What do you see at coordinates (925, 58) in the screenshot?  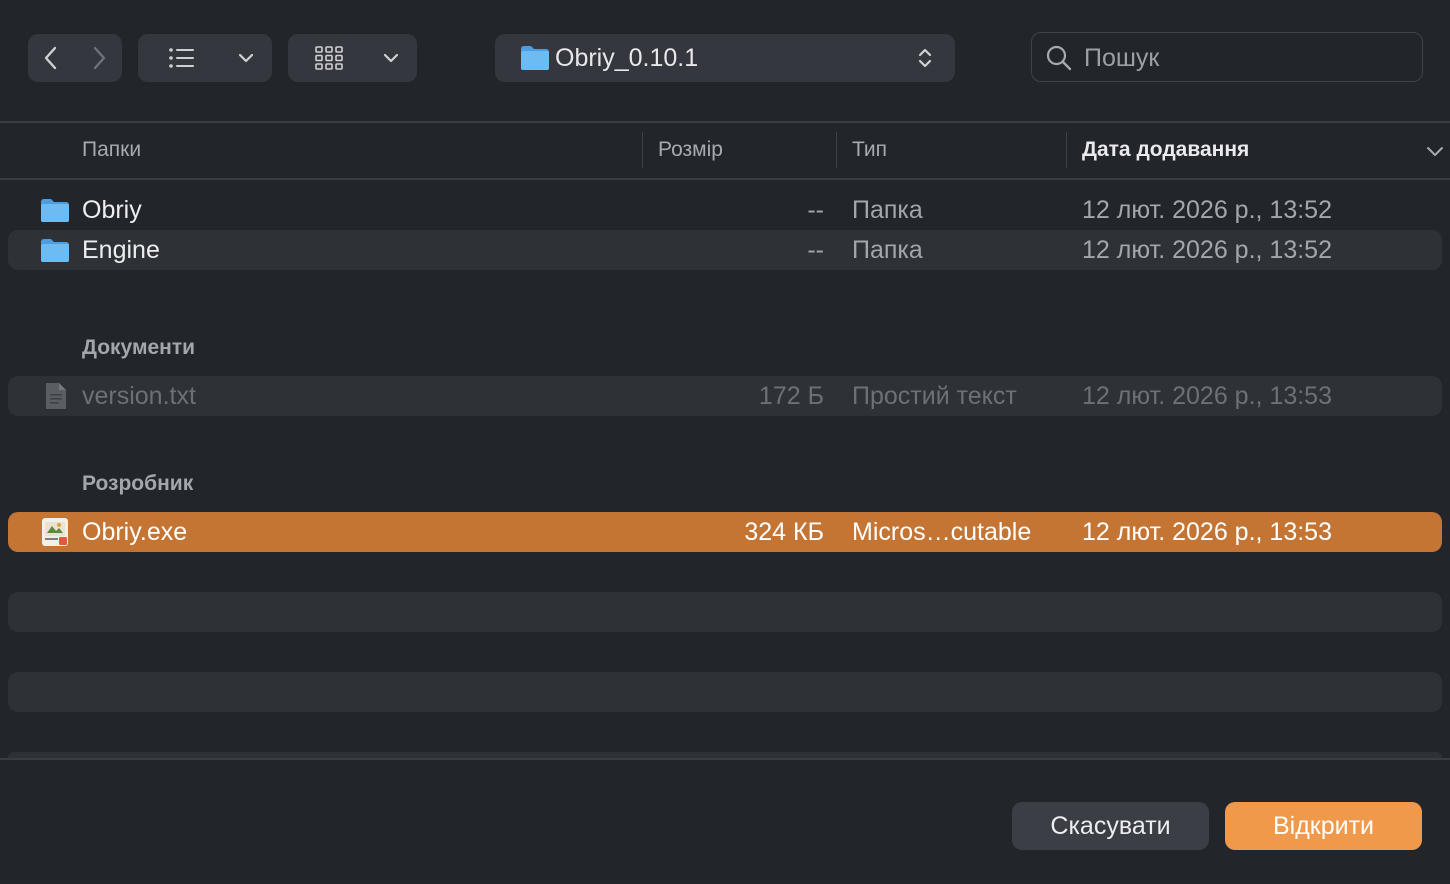 I see `chevron-up-down-icon` at bounding box center [925, 58].